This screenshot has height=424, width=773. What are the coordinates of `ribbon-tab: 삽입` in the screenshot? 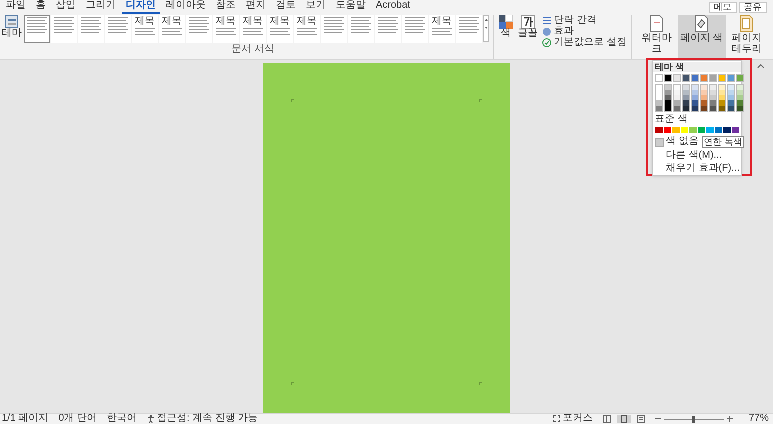 It's located at (66, 7).